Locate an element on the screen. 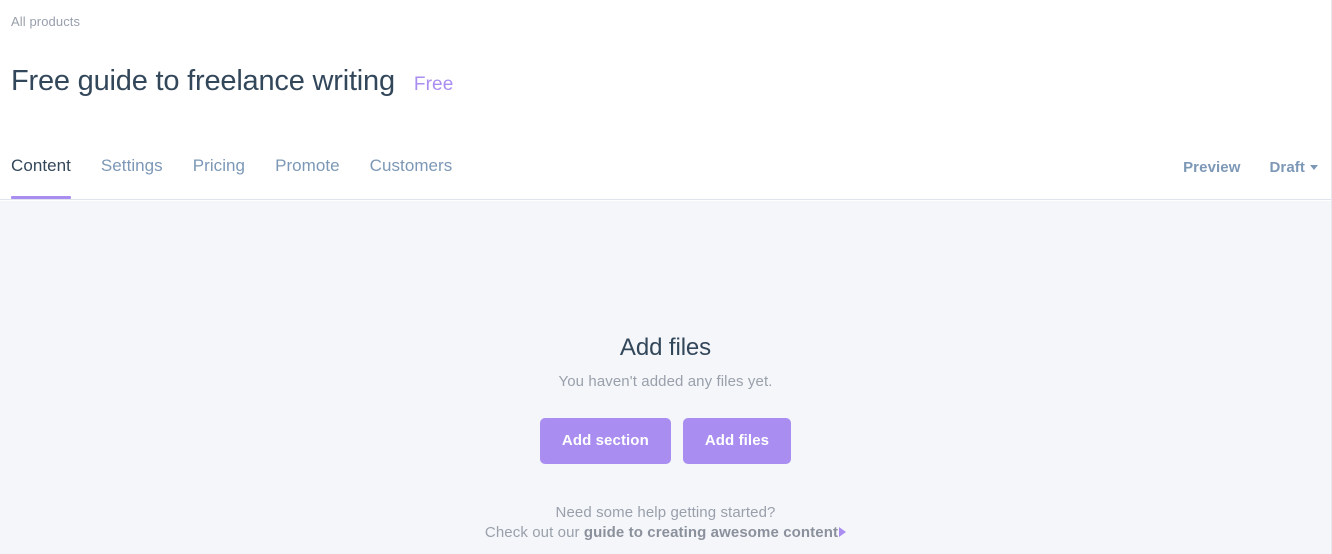 The width and height of the screenshot is (1332, 554). draft-status-dropdown: Draft is located at coordinates (1293, 167).